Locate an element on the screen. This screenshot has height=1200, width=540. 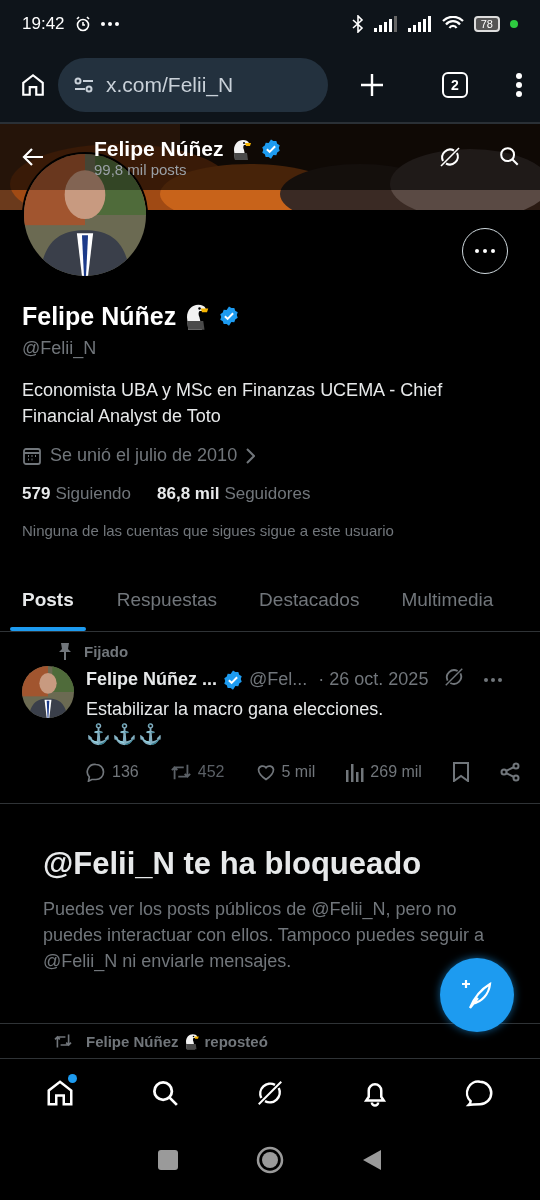
profile-tab: Respuestas is located at coordinates (167, 600).